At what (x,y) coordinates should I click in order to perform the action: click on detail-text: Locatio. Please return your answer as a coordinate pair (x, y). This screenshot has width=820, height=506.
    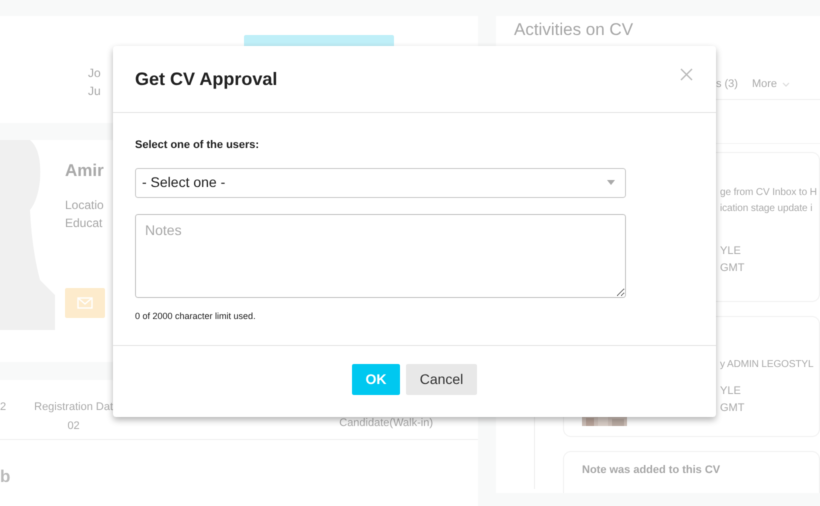
    Looking at the image, I should click on (84, 205).